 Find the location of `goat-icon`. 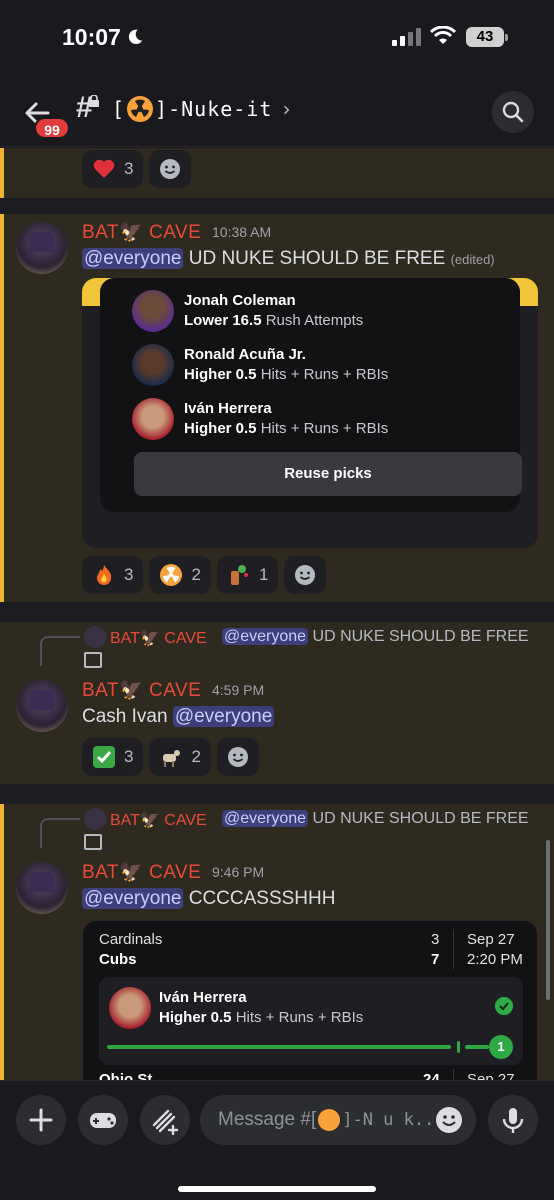

goat-icon is located at coordinates (172, 758).